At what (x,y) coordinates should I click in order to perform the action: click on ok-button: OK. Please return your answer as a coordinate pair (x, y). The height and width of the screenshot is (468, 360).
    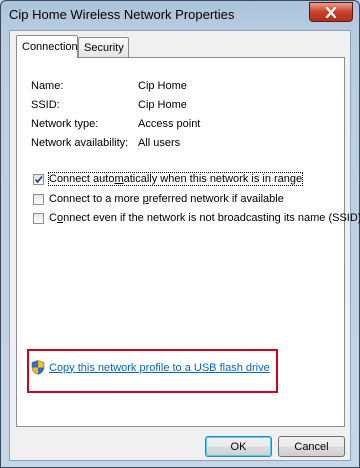
    Looking at the image, I should click on (238, 446).